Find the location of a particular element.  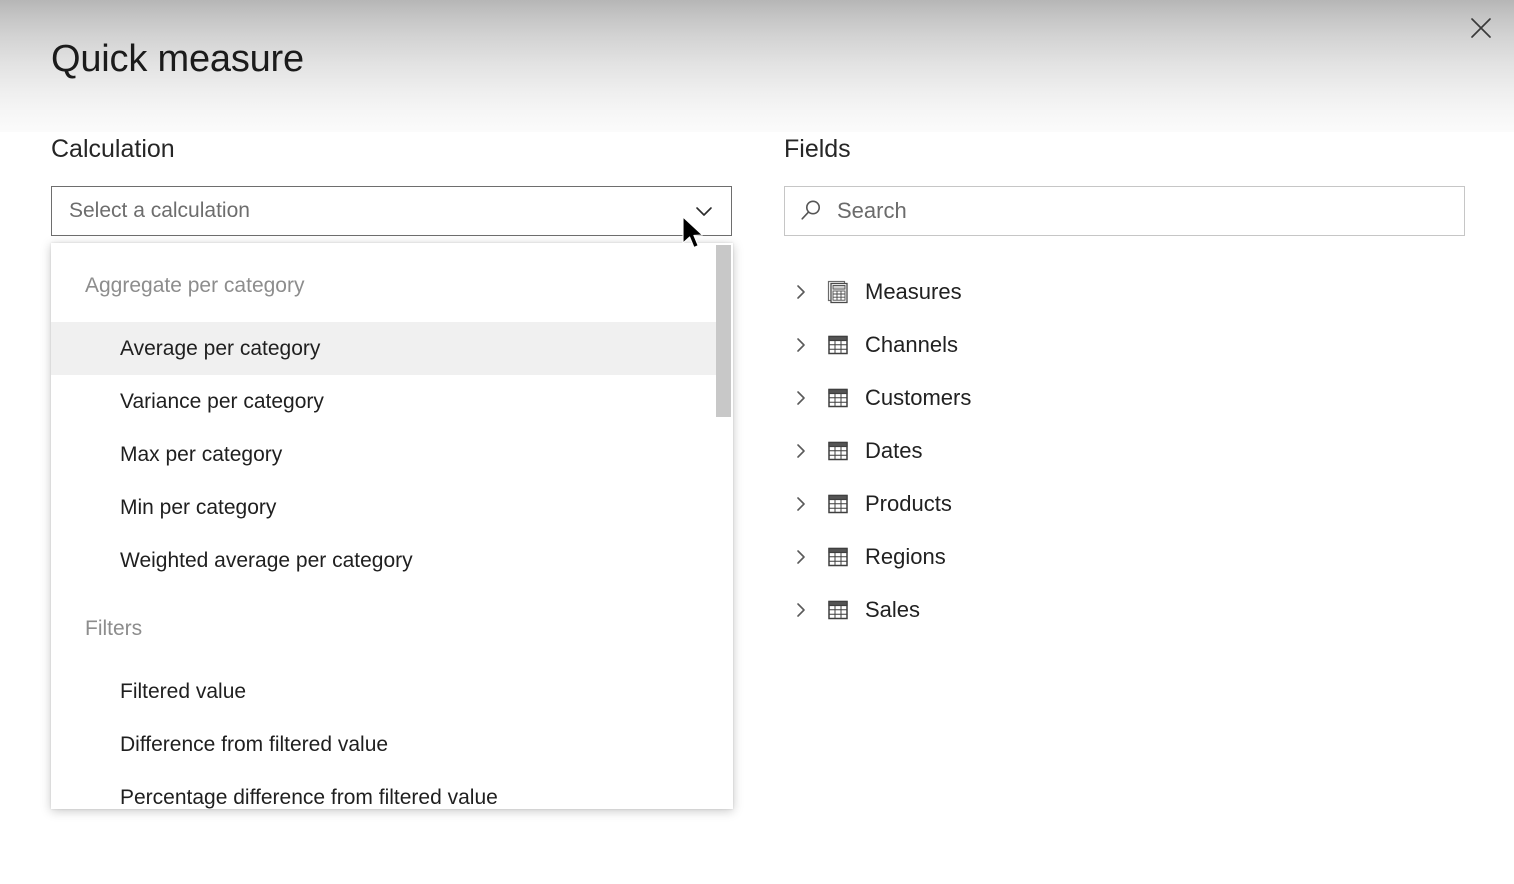

field-tree-item-sales: Sales is located at coordinates (994, 610).